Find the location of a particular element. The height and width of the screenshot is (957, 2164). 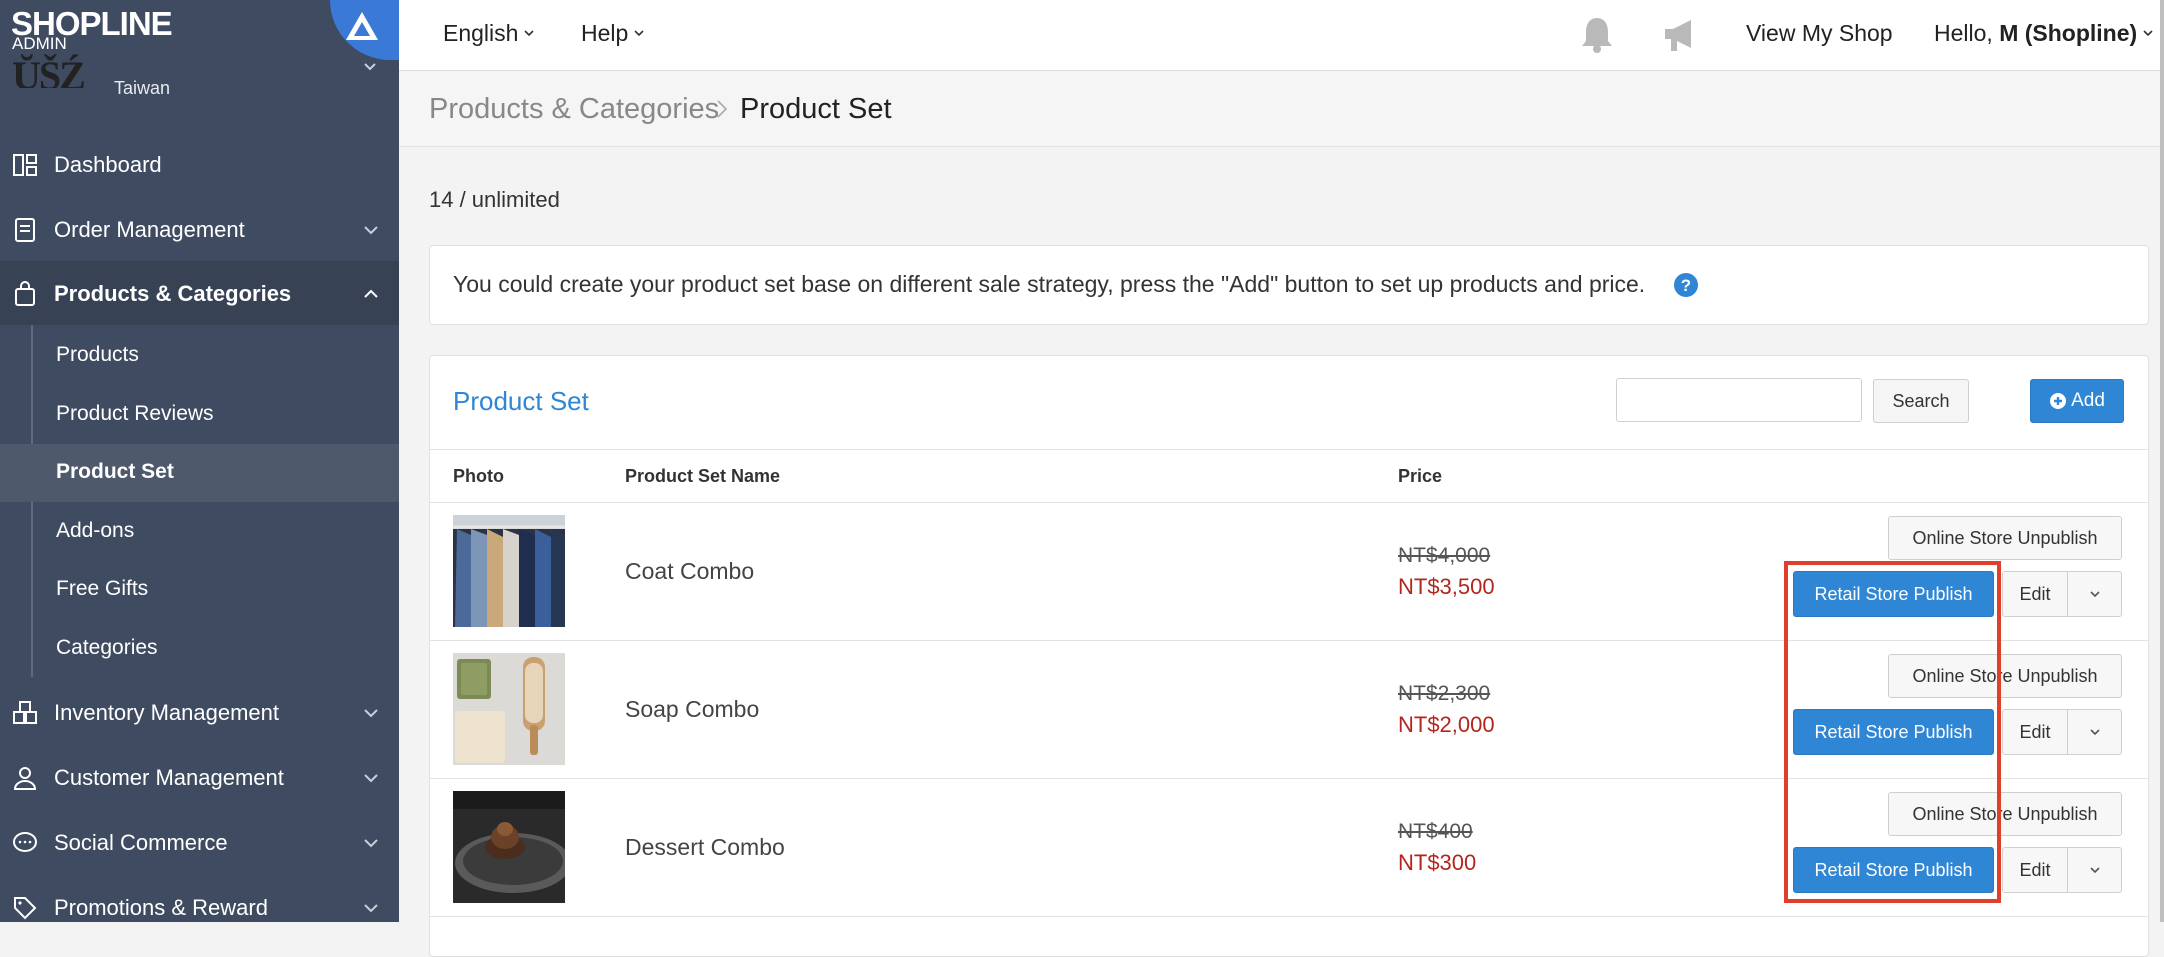

sidebar-item-products-categories: Products & Categories is located at coordinates (199, 293).